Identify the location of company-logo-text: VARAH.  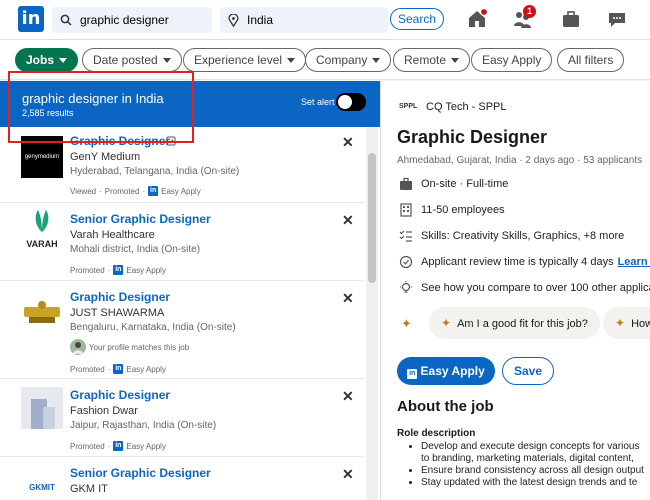
(42, 244).